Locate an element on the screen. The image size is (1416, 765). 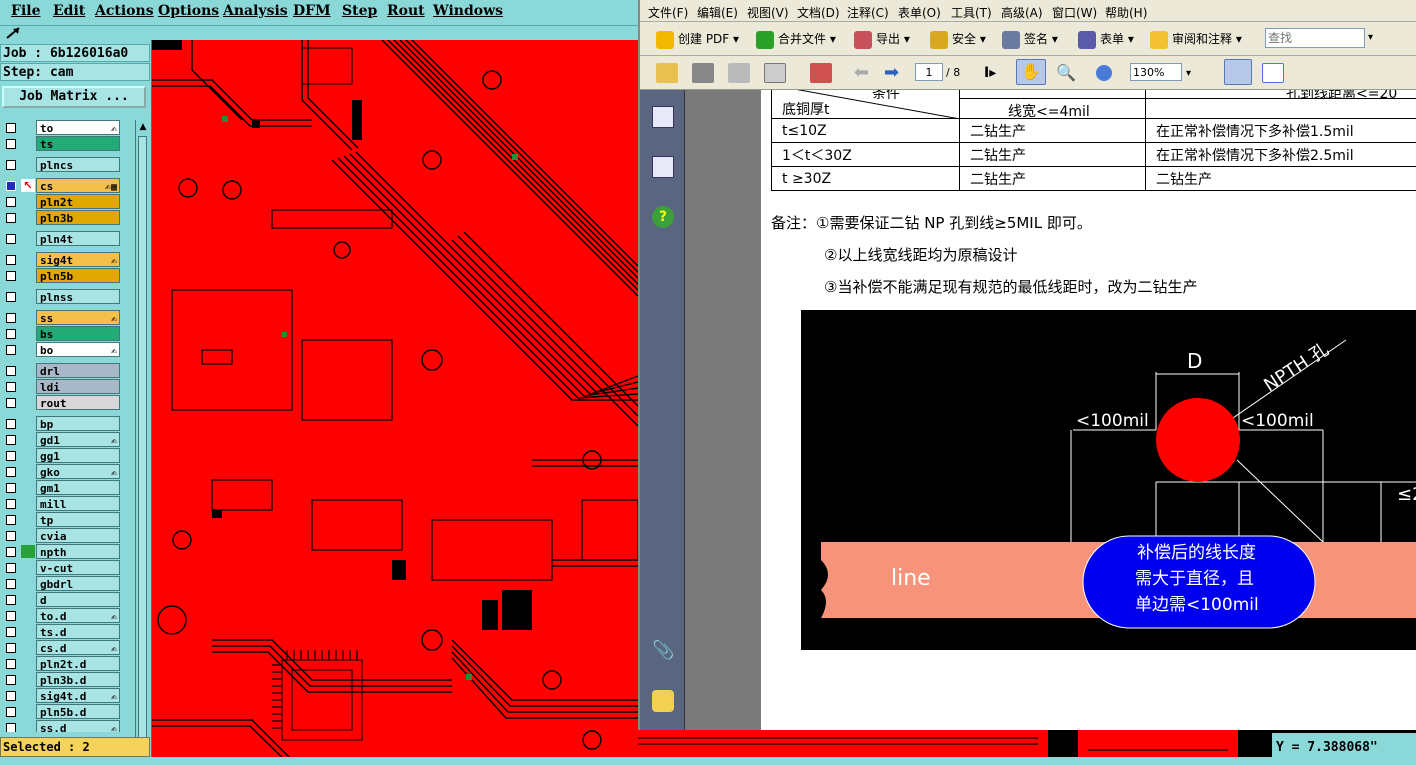
zoom-dropdown-icon: ▾ is located at coordinates (1188, 73).